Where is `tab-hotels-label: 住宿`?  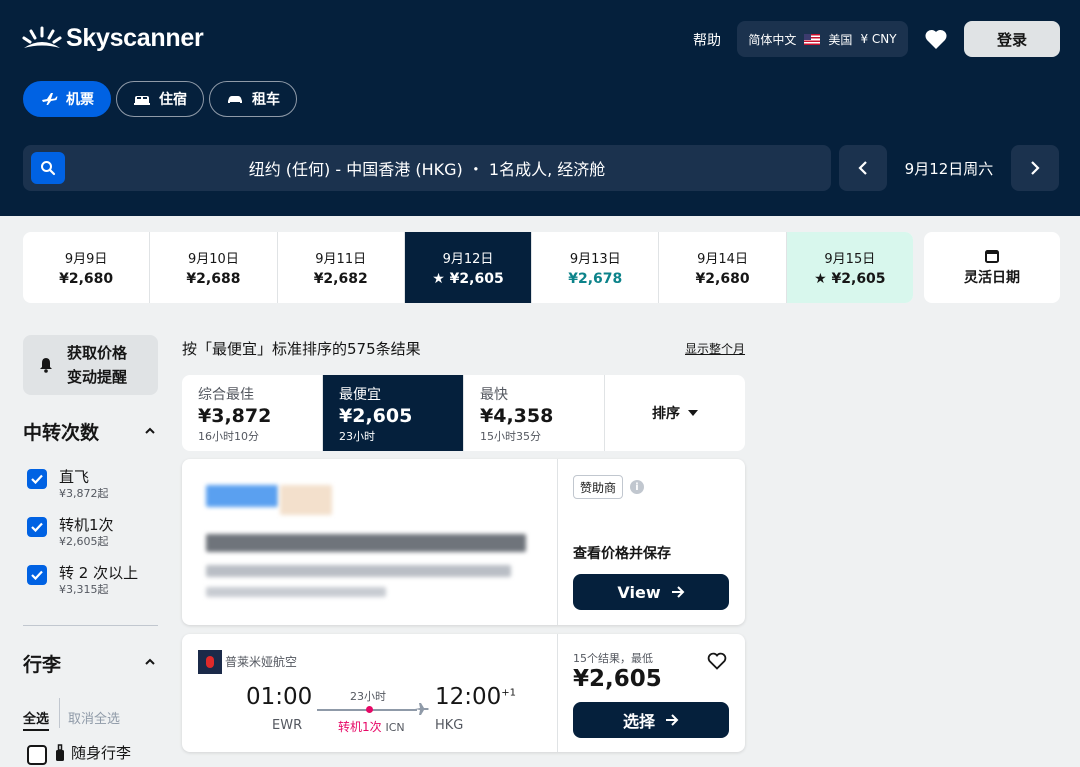
tab-hotels-label: 住宿 is located at coordinates (173, 100).